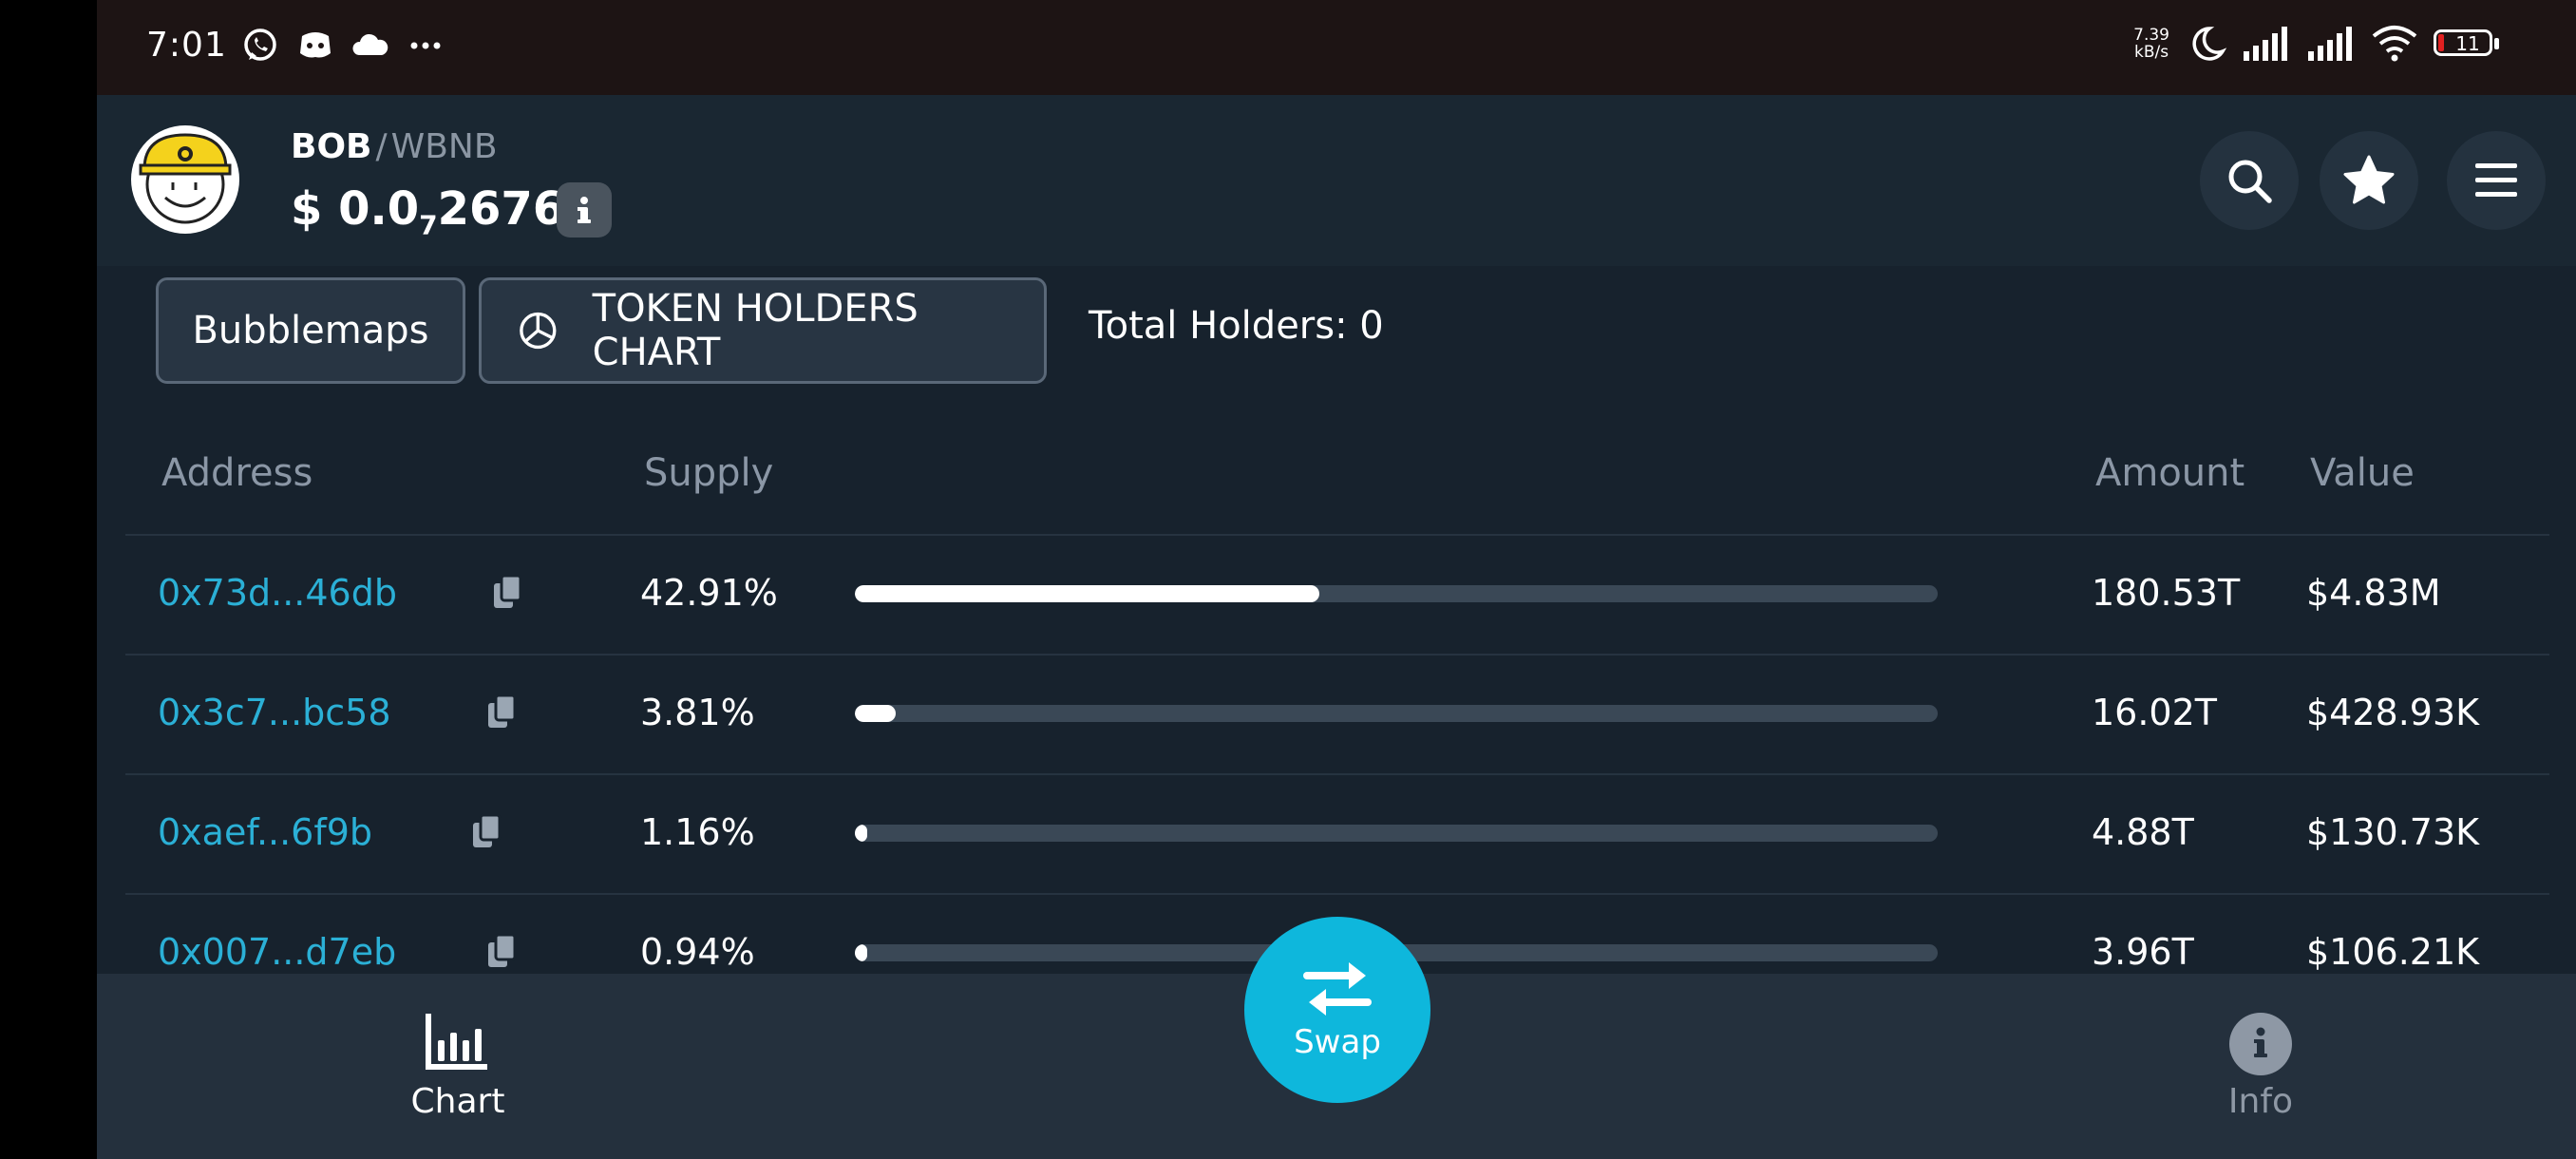 This screenshot has width=2576, height=1159. I want to click on holder-value: $4.83M, so click(2373, 593).